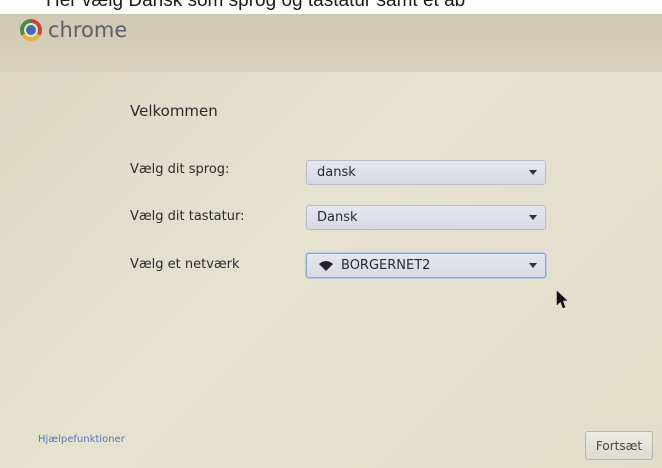 The width and height of the screenshot is (662, 468). What do you see at coordinates (426, 217) in the screenshot?
I see `keyboard-select: Dansk` at bounding box center [426, 217].